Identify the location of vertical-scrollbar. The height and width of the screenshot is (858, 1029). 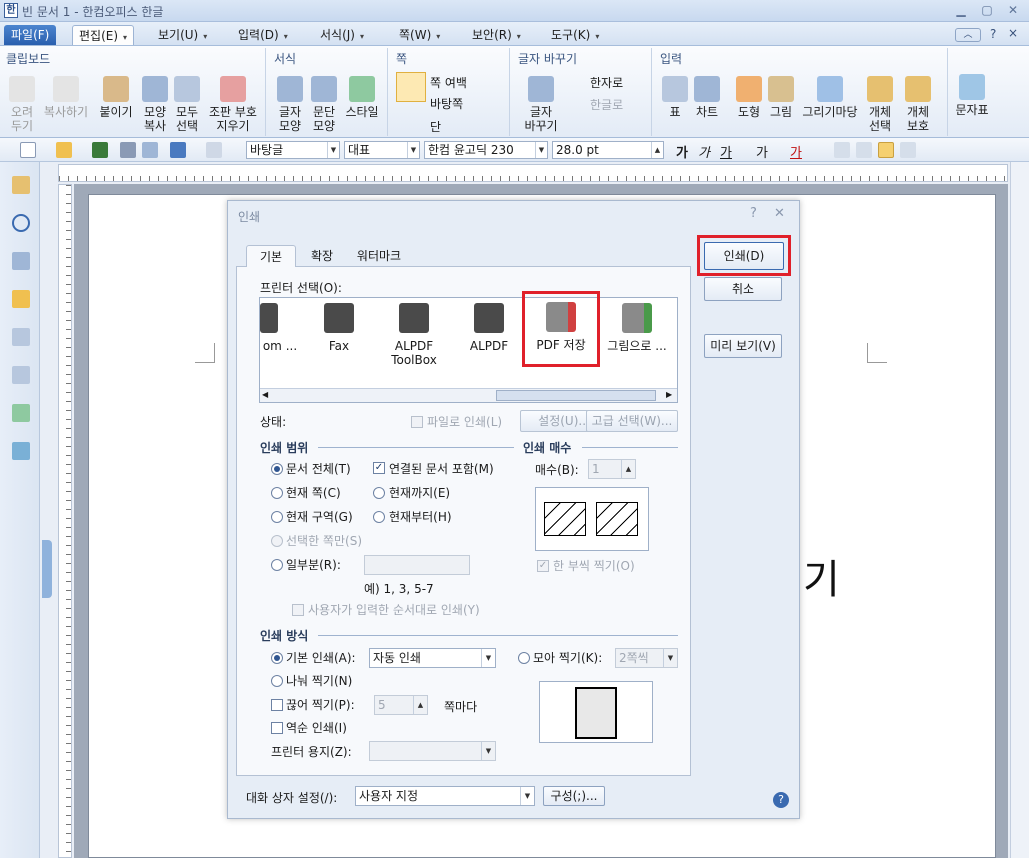
(1019, 510).